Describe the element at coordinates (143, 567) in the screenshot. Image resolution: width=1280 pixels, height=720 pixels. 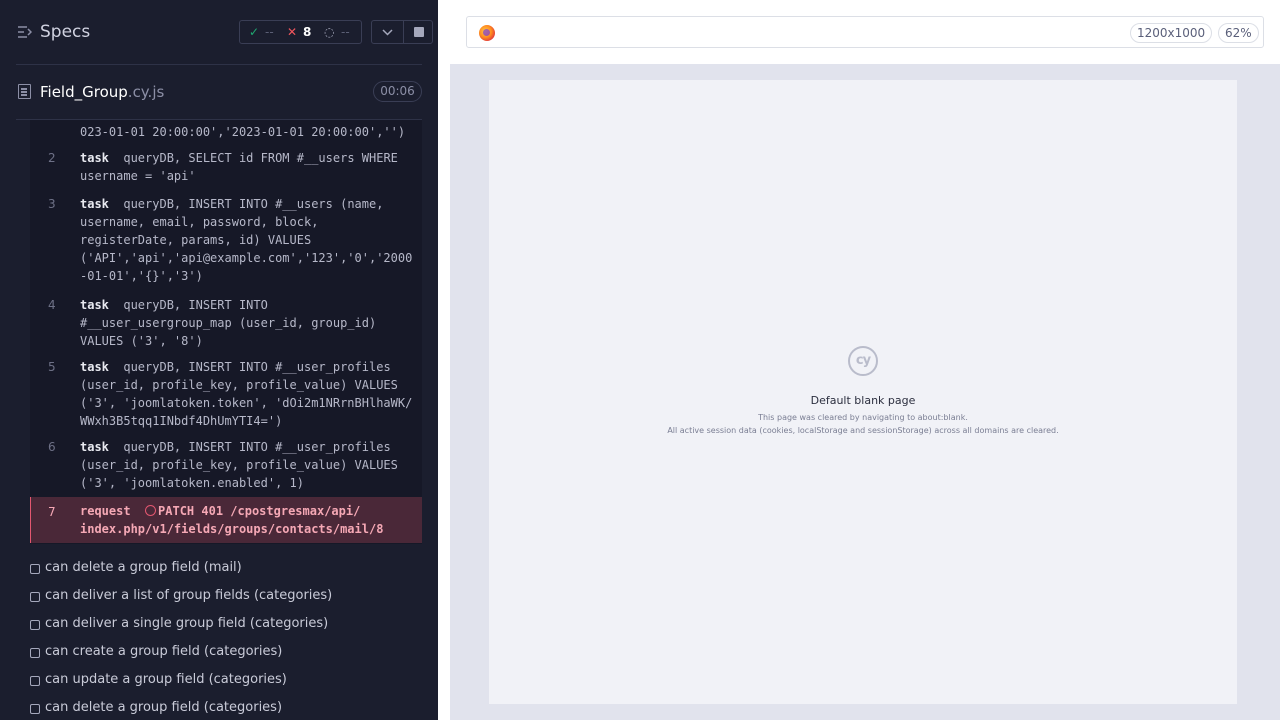
I see `test-label: can delete a group field (mail)` at that location.